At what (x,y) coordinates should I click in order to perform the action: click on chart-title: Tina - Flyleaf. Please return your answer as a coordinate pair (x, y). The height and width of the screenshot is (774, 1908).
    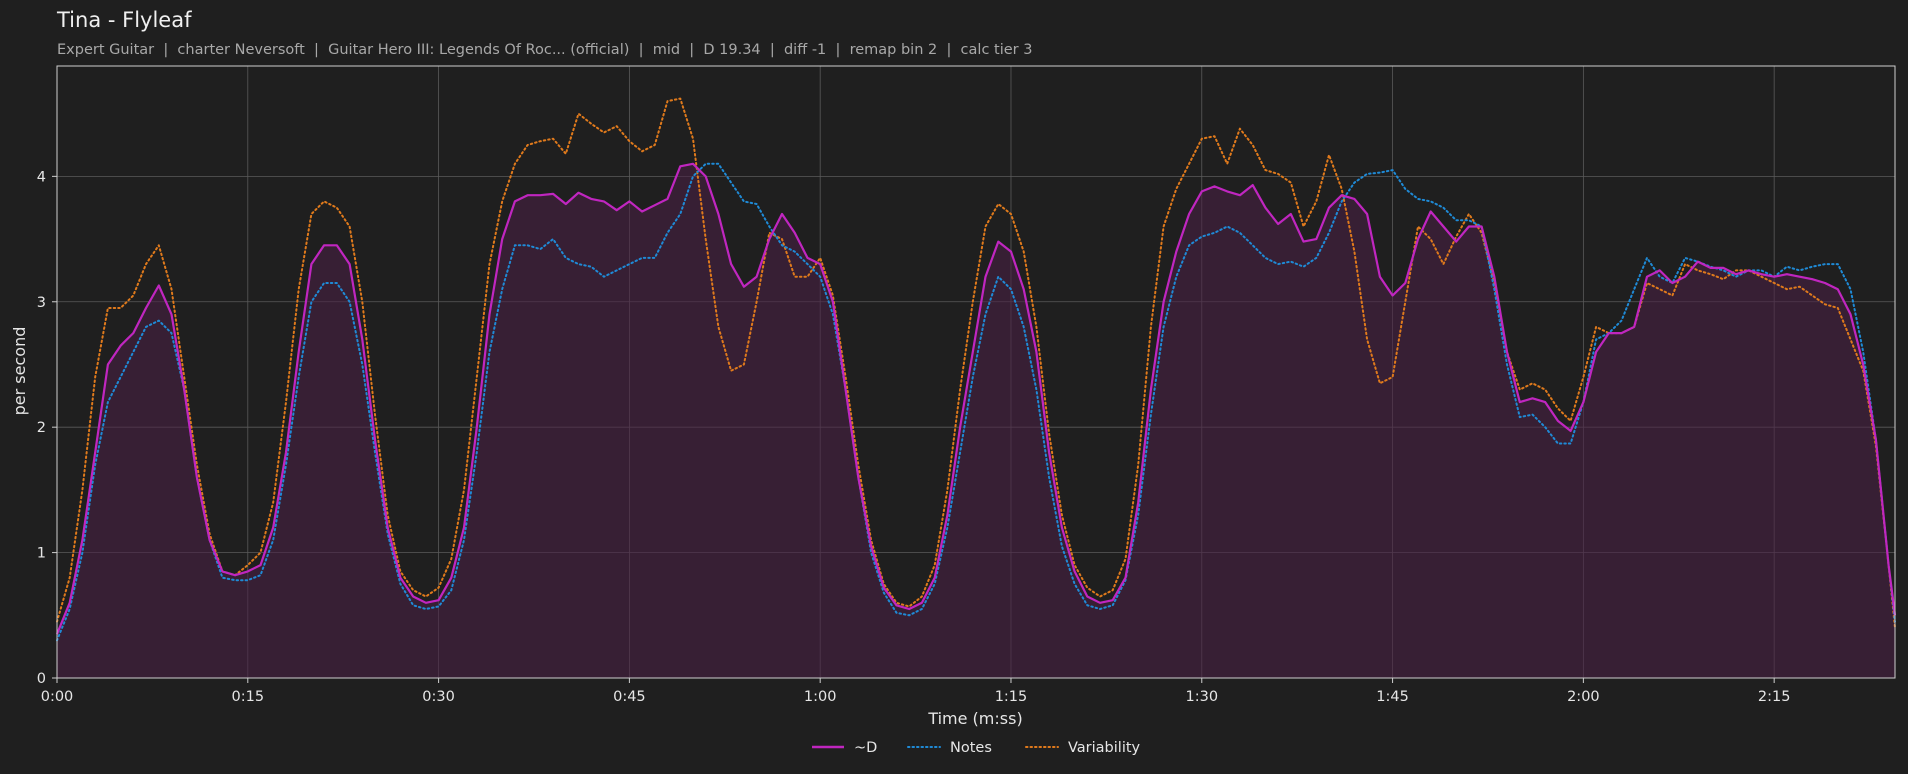
    Looking at the image, I should click on (124, 20).